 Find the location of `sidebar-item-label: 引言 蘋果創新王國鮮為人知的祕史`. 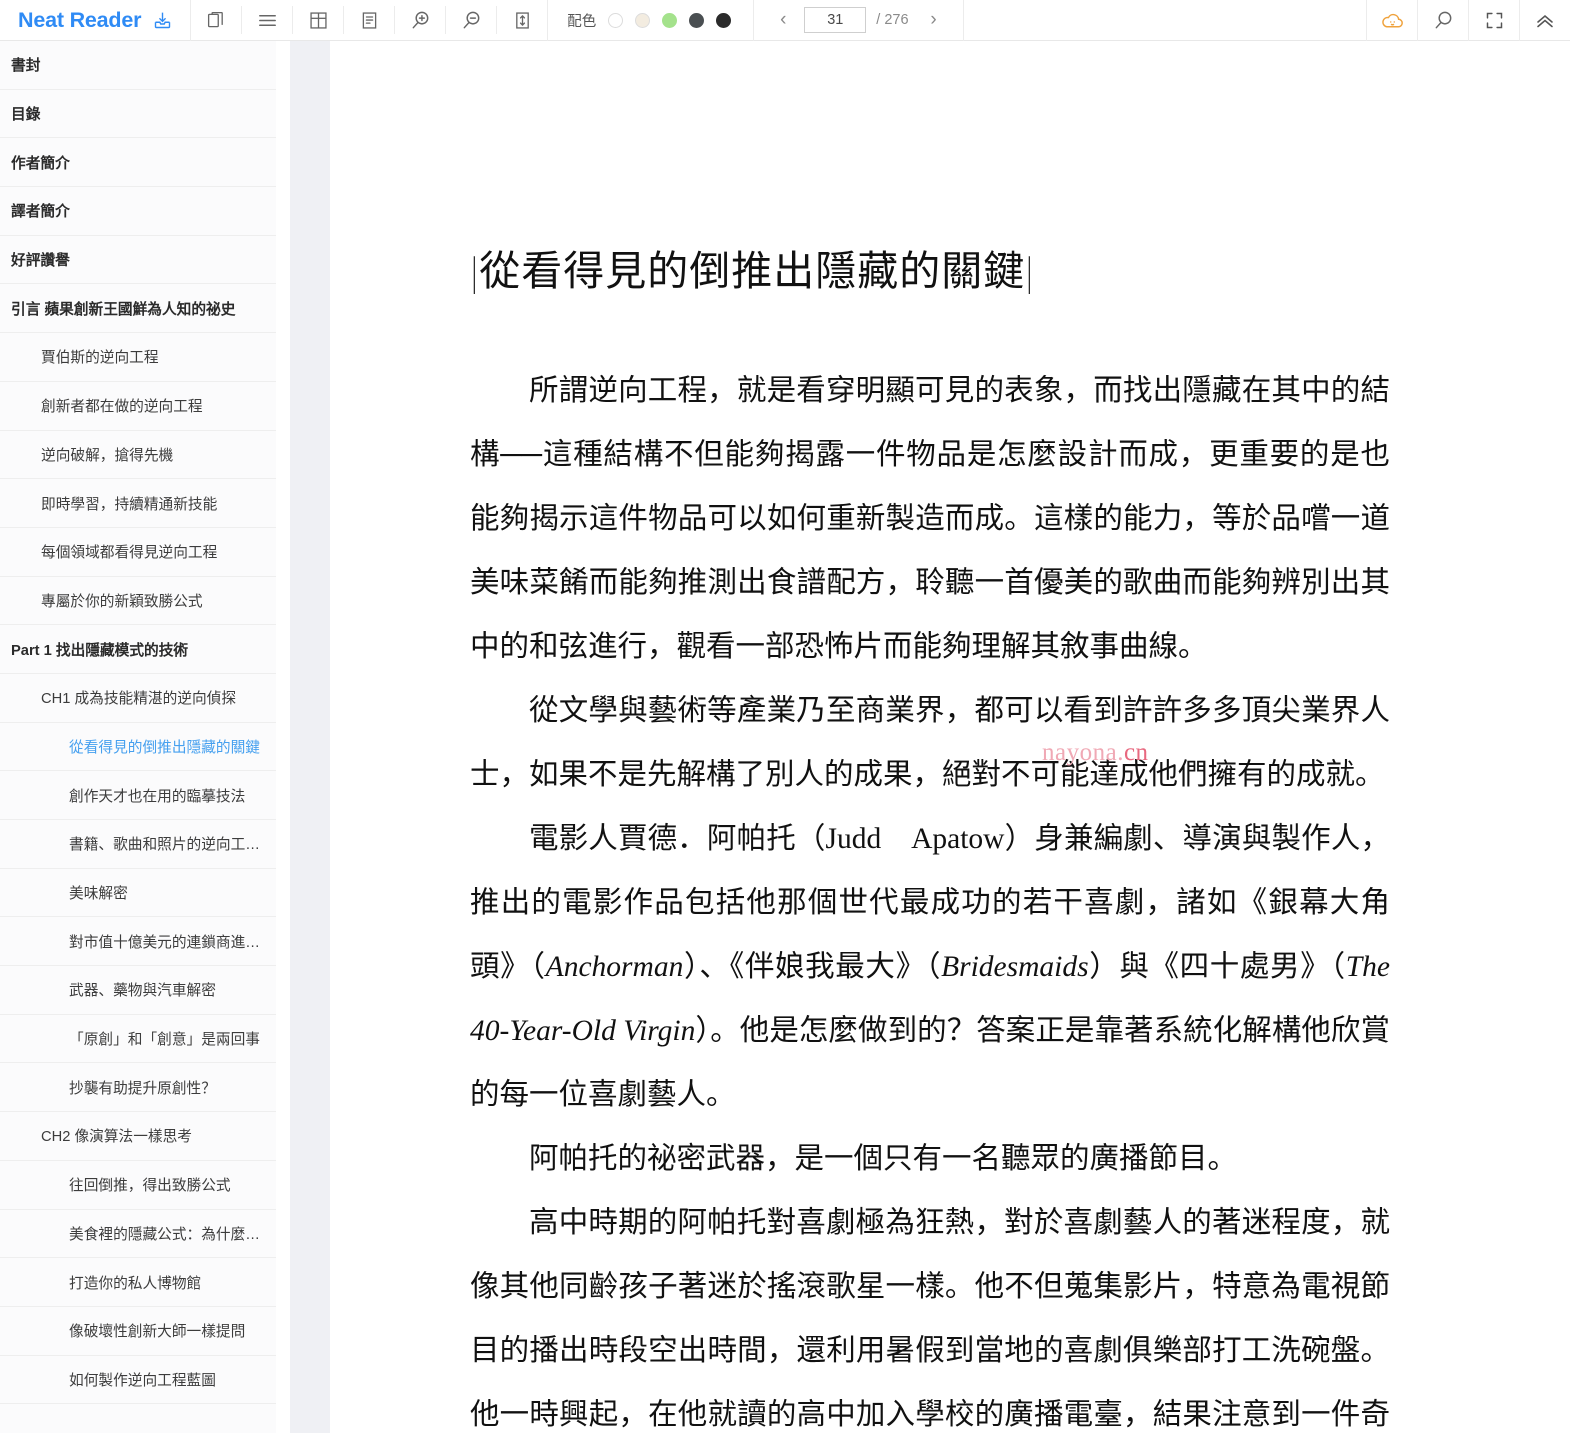

sidebar-item-label: 引言 蘋果創新王國鮮為人知的祕史 is located at coordinates (123, 309).